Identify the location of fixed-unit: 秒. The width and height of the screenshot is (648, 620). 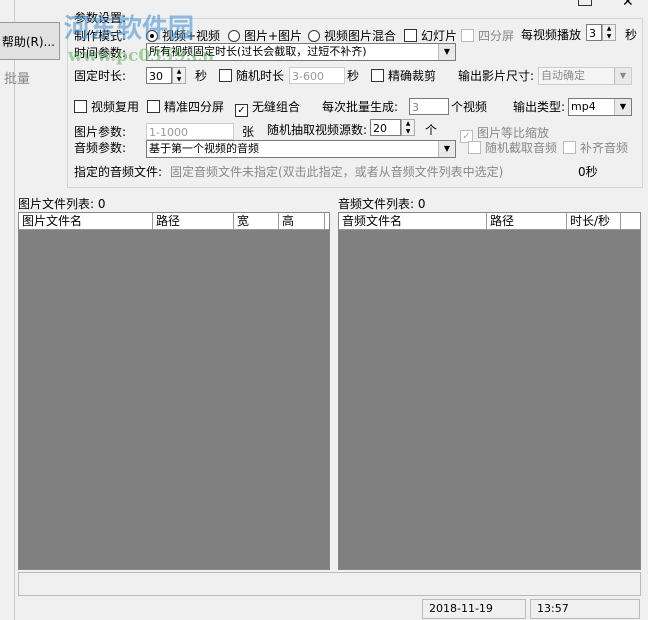
(201, 76).